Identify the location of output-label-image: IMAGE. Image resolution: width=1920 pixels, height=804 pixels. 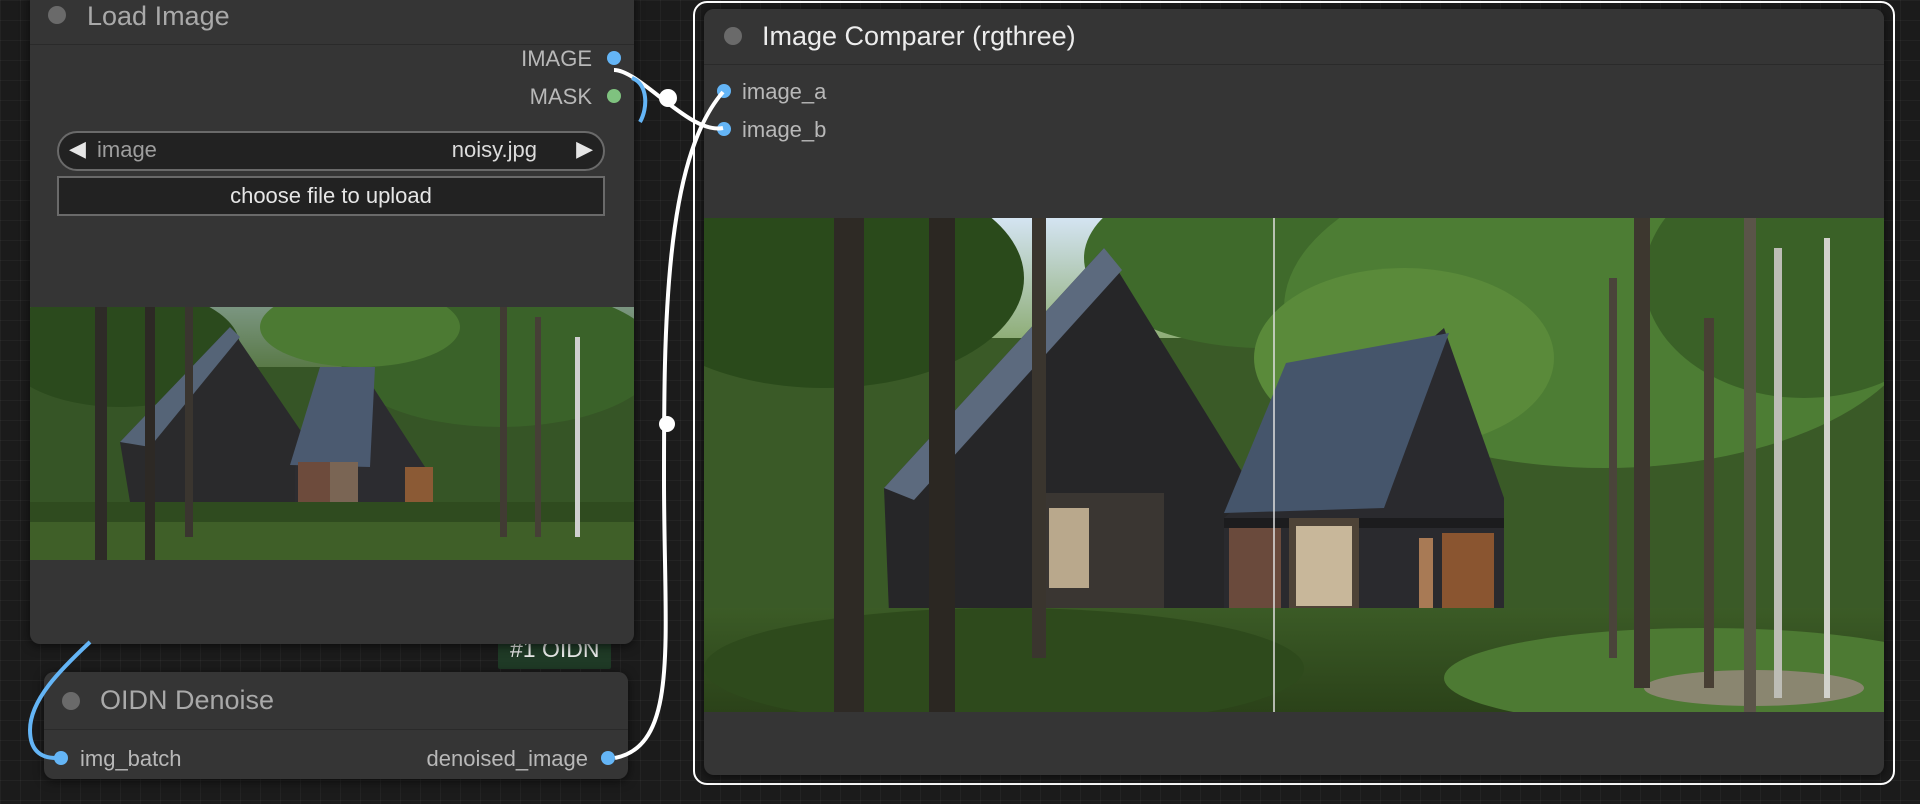
(556, 58).